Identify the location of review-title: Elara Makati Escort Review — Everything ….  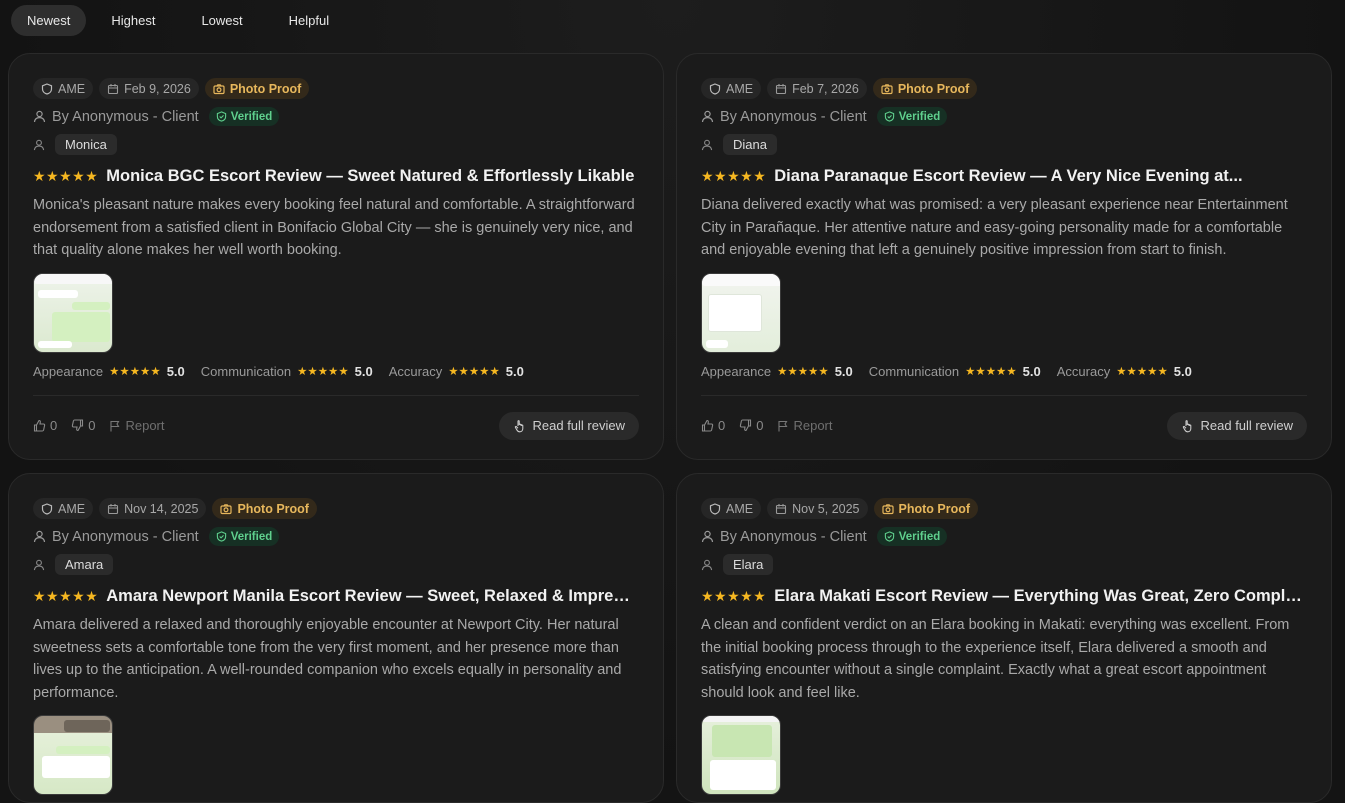
(1040, 596).